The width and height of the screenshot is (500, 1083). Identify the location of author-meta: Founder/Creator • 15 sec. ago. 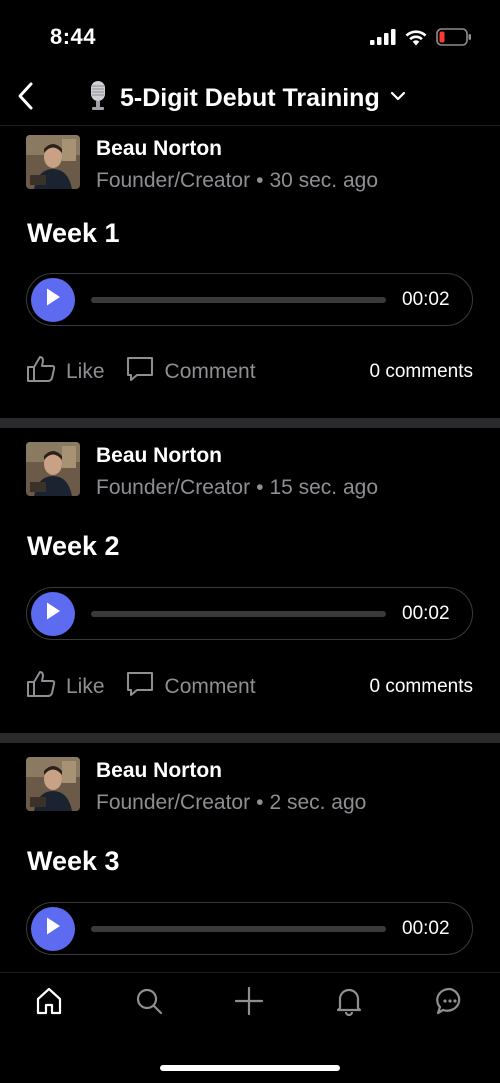
(237, 488).